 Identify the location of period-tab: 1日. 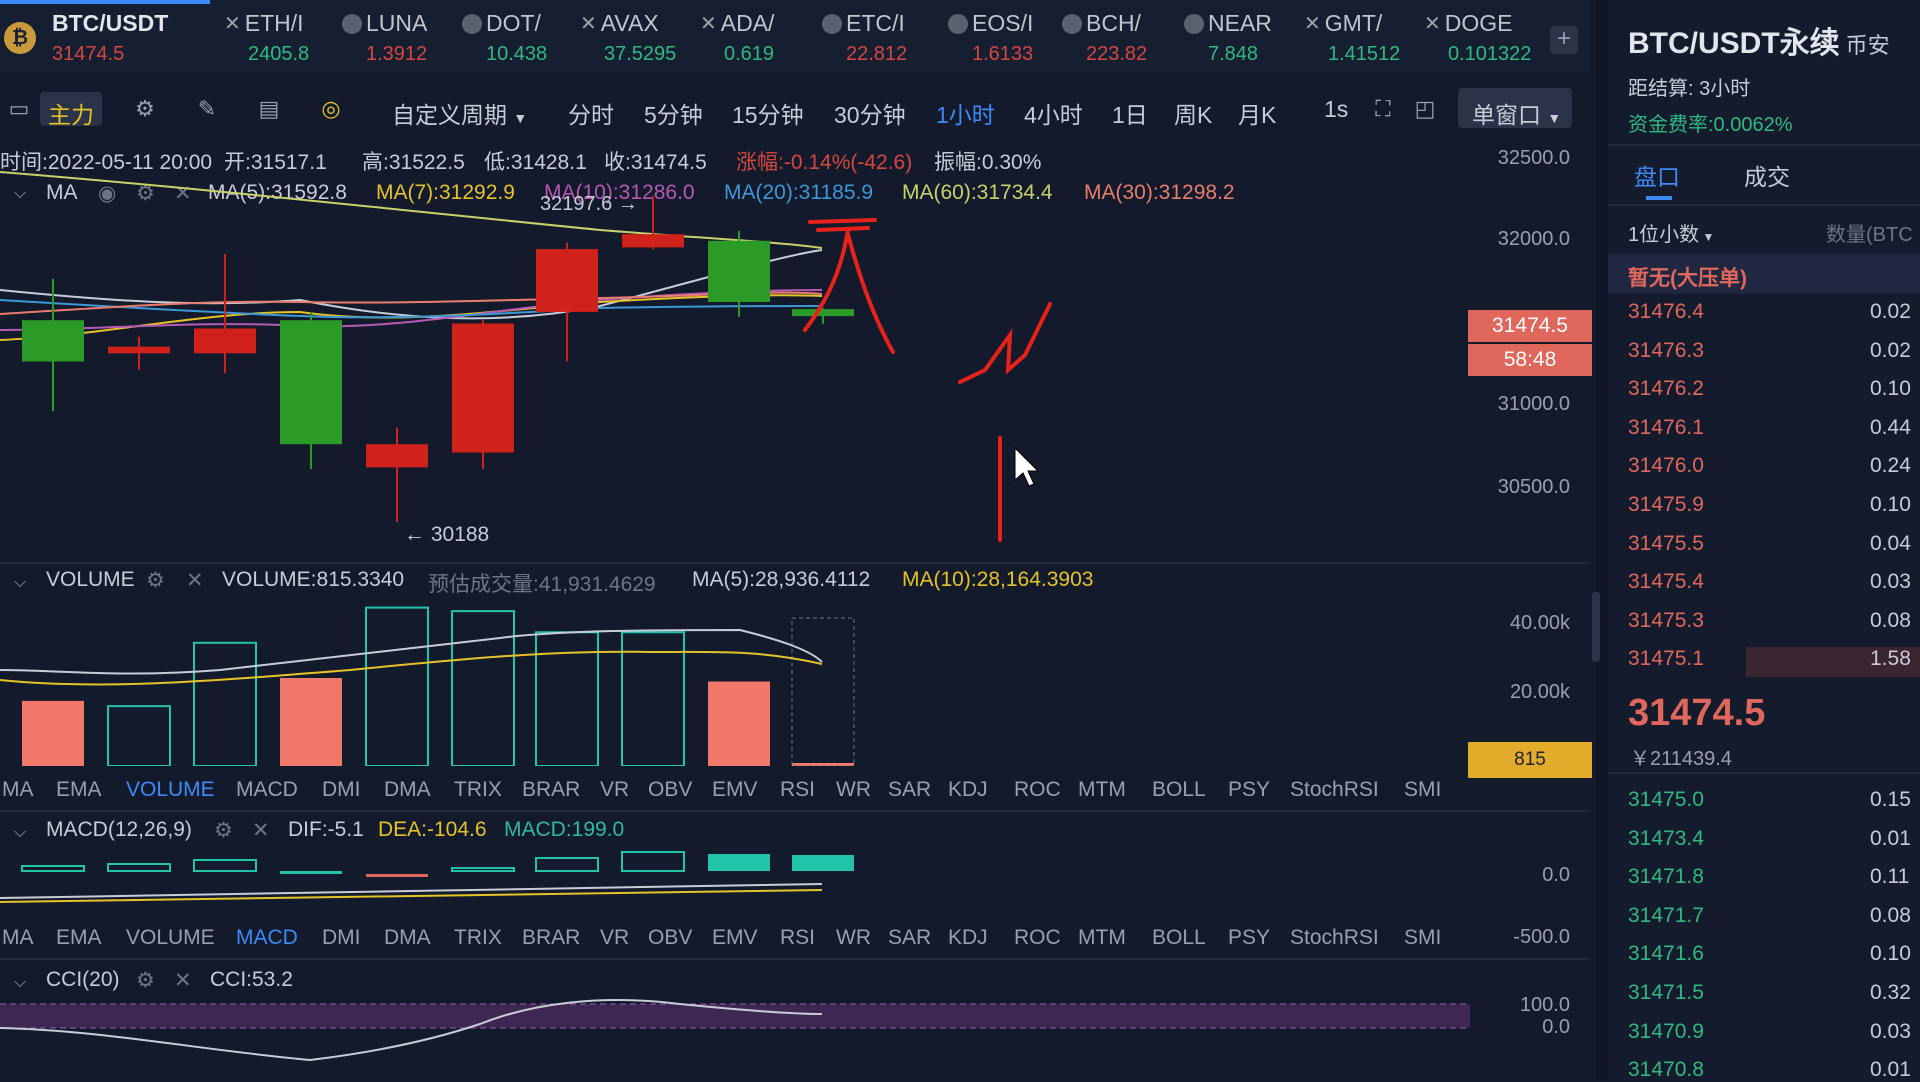
(1130, 113).